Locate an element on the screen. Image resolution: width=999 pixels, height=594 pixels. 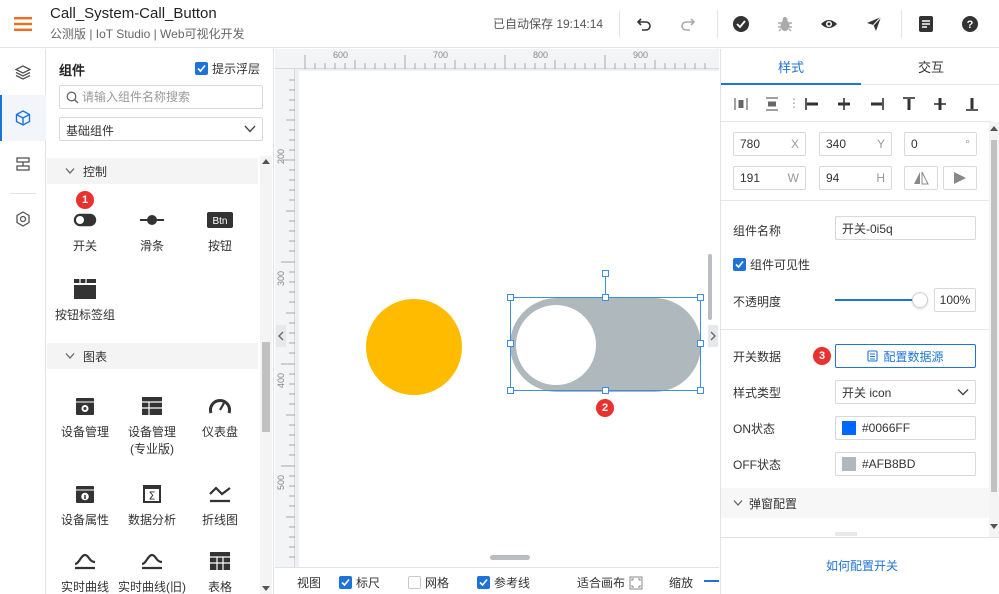
search-input is located at coordinates (167, 97).